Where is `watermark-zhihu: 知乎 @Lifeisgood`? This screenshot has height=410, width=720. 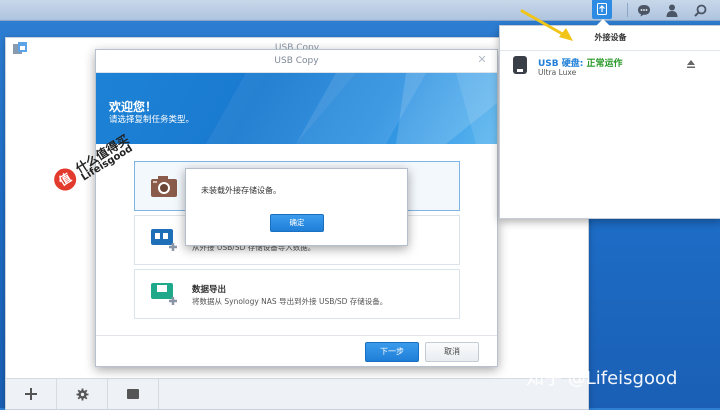
watermark-zhihu: 知乎 @Lifeisgood is located at coordinates (602, 378).